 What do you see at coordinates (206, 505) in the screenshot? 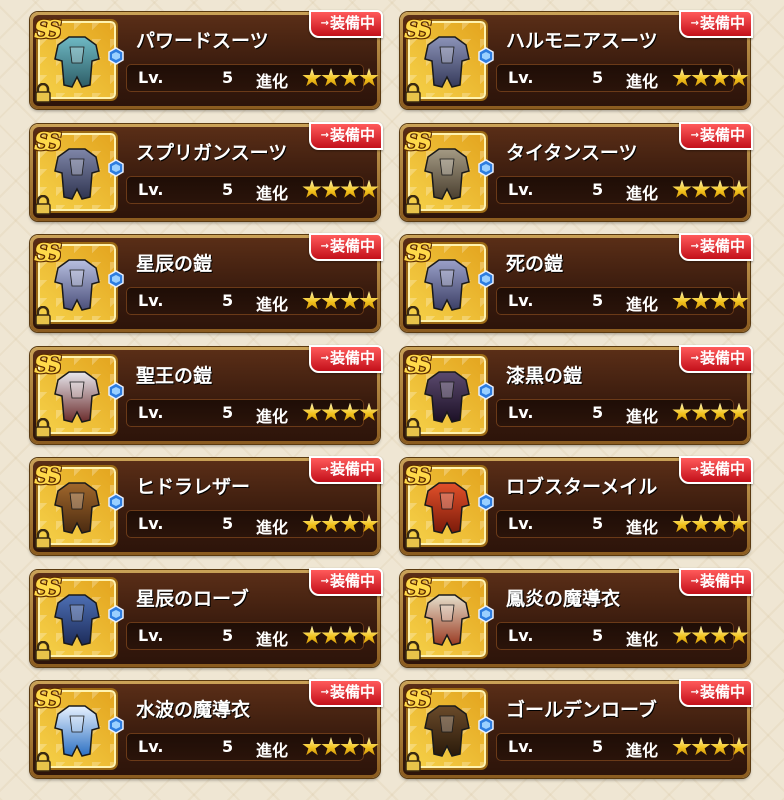
I see `equipment-card: SS →装備中 ヒドラレザー Lv. 5 進化` at bounding box center [206, 505].